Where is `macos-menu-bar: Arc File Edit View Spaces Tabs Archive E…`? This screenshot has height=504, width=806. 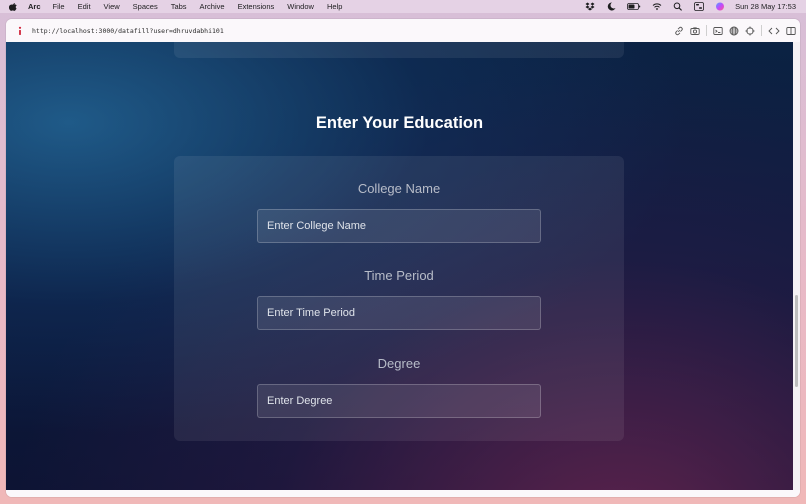 macos-menu-bar: Arc File Edit View Spaces Tabs Archive E… is located at coordinates (403, 6).